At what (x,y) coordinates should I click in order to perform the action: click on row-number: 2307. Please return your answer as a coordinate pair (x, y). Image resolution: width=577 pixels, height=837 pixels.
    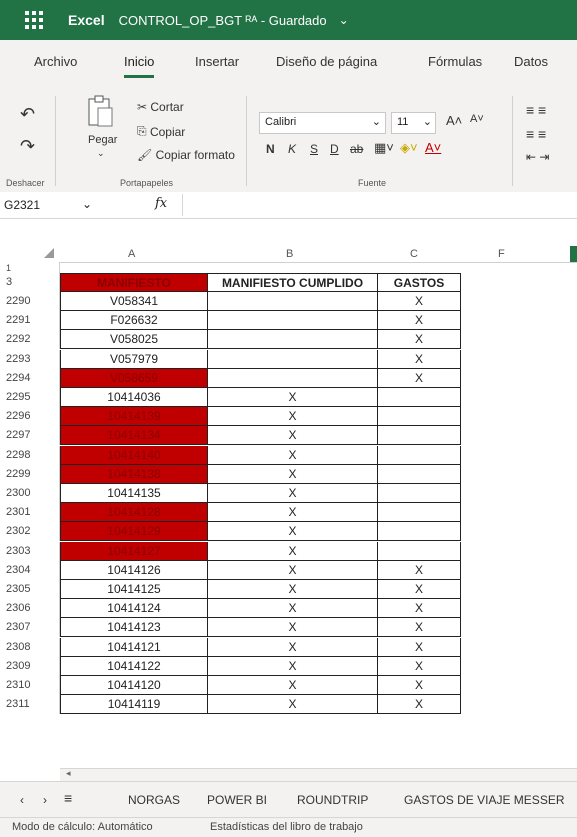
    Looking at the image, I should click on (30, 628).